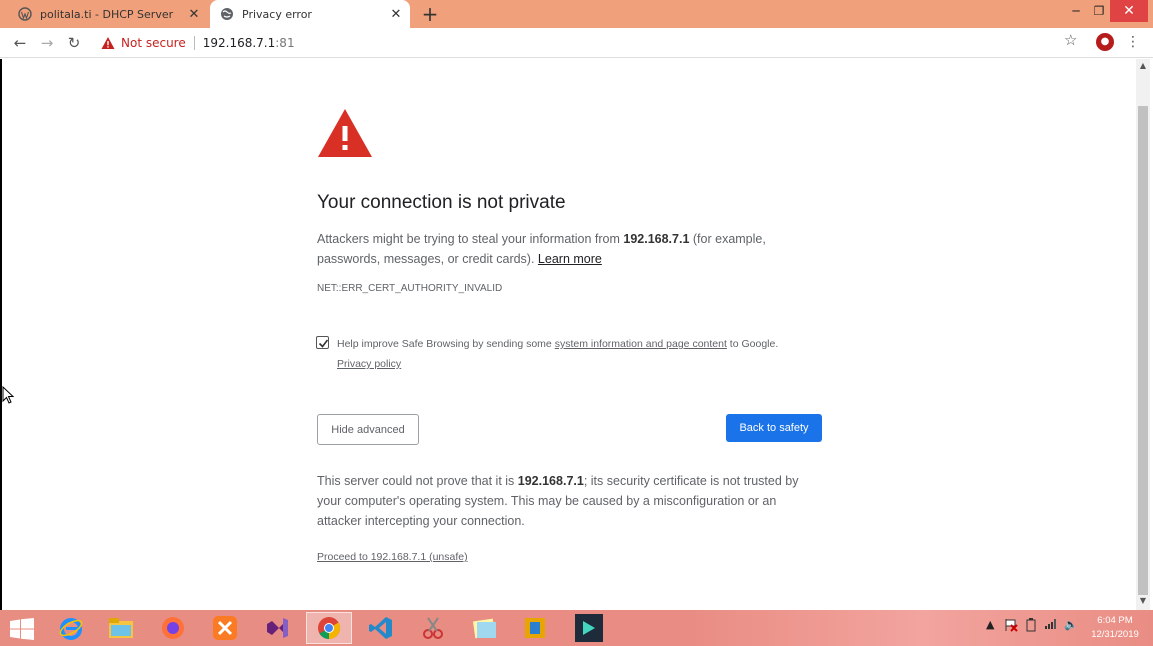 This screenshot has width=1153, height=646. What do you see at coordinates (381, 628) in the screenshot?
I see `vscode-icon` at bounding box center [381, 628].